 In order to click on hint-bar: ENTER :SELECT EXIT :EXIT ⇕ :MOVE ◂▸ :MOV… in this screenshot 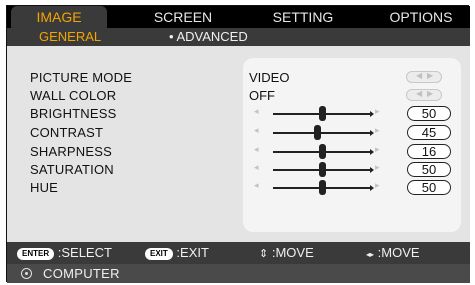, I will do `click(238, 253)`.